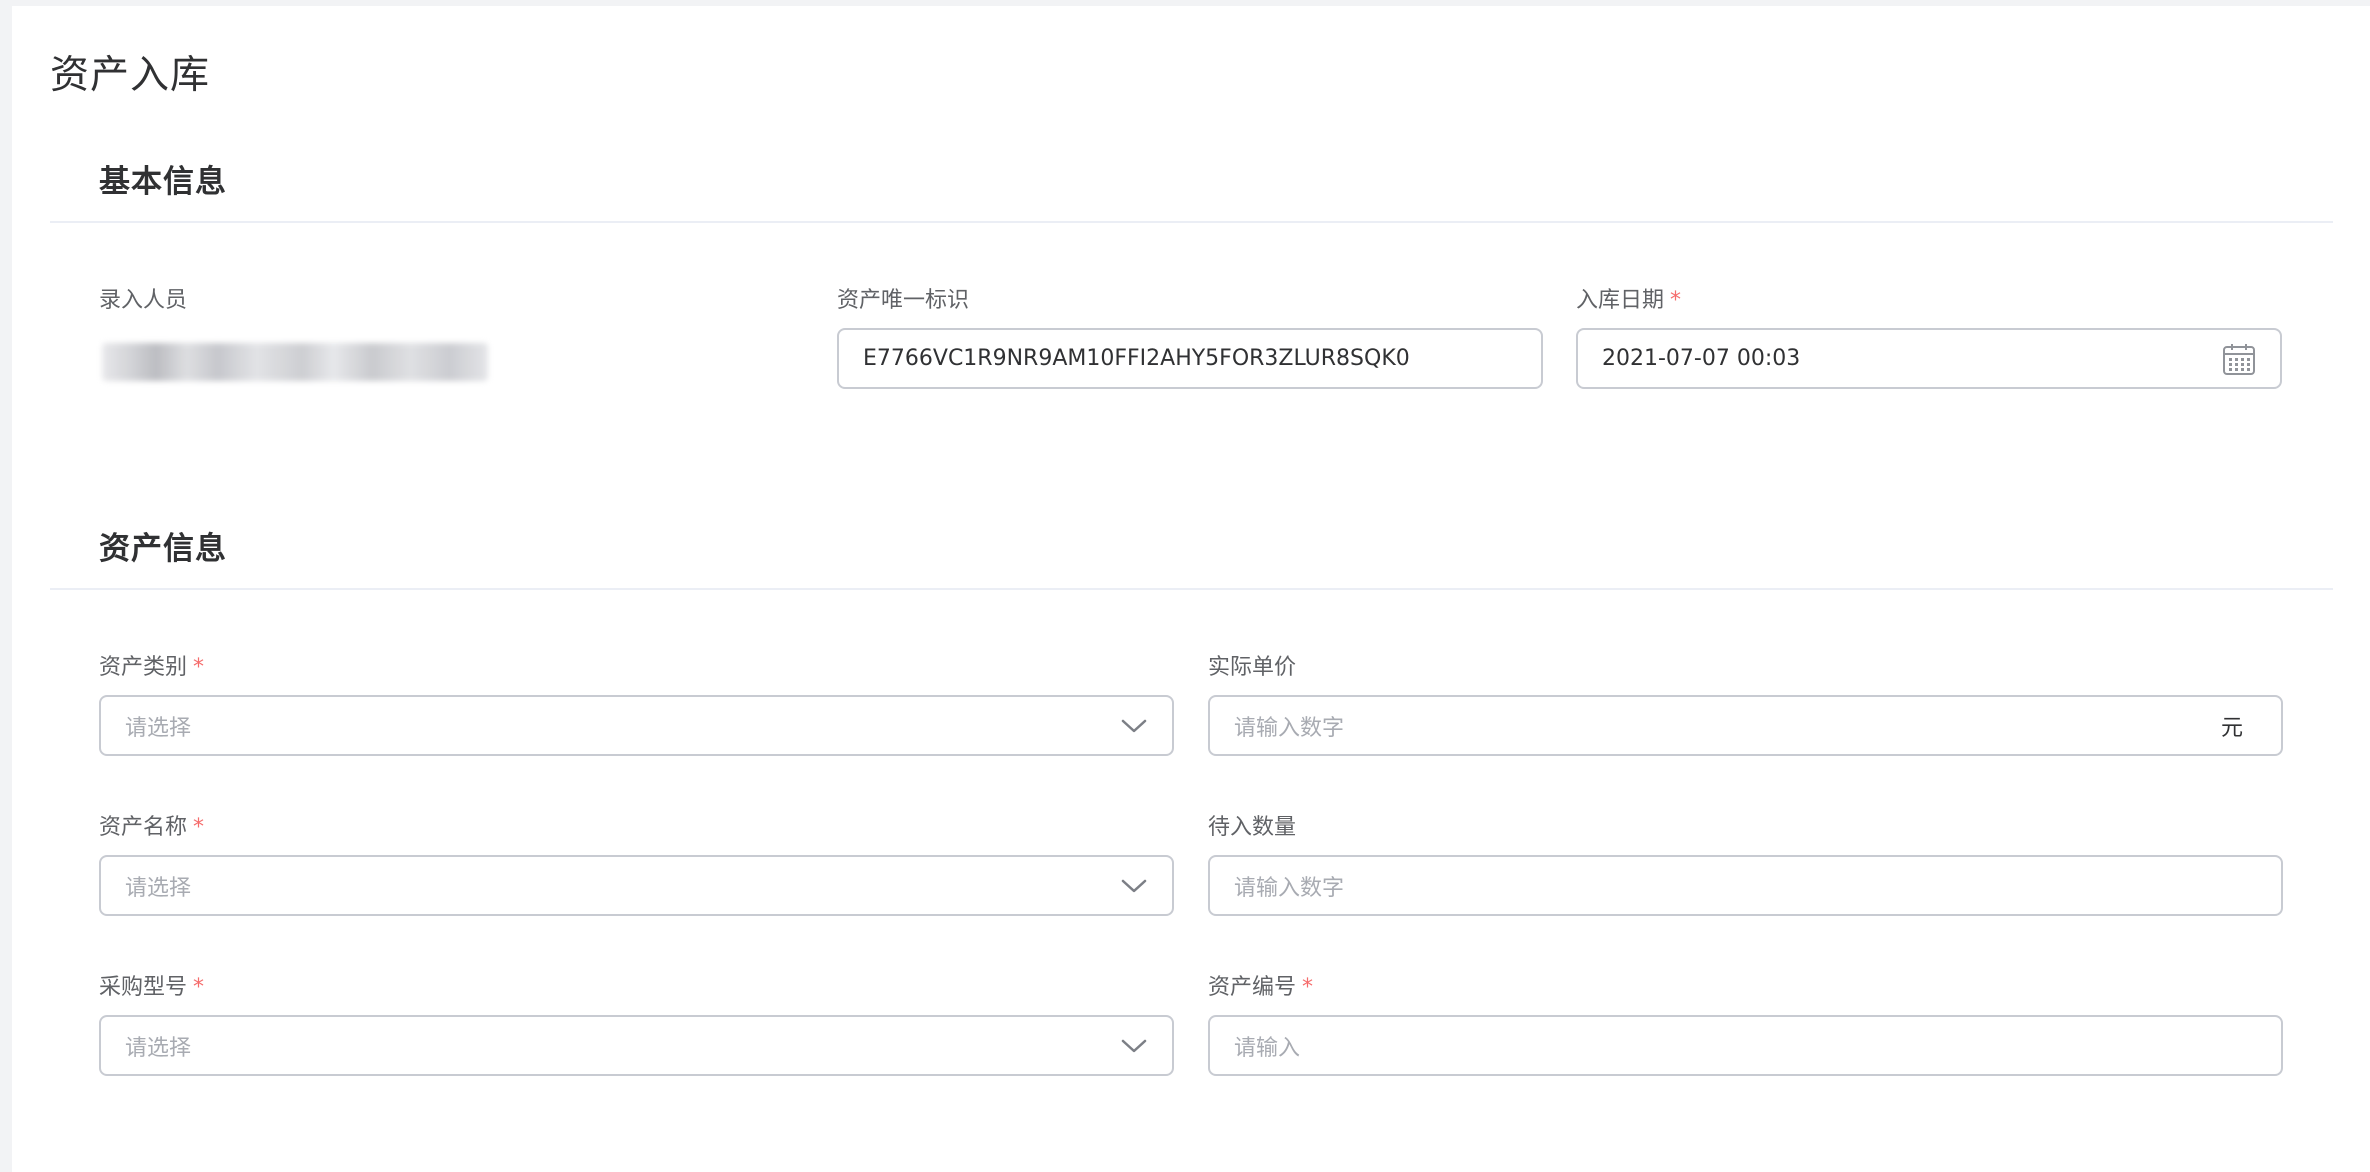 The image size is (2370, 1172). What do you see at coordinates (158, 1048) in the screenshot?
I see `purchase-model-placeholder: 请选择` at bounding box center [158, 1048].